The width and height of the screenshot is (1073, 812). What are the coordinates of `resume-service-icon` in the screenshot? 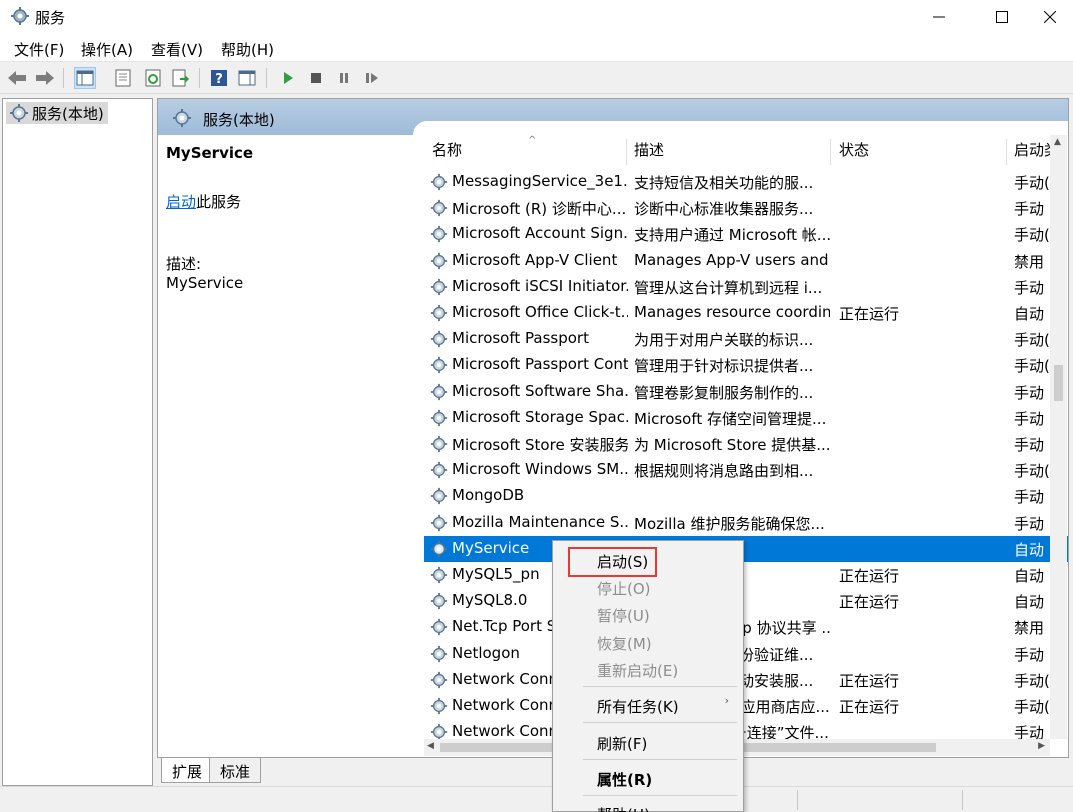 It's located at (372, 78).